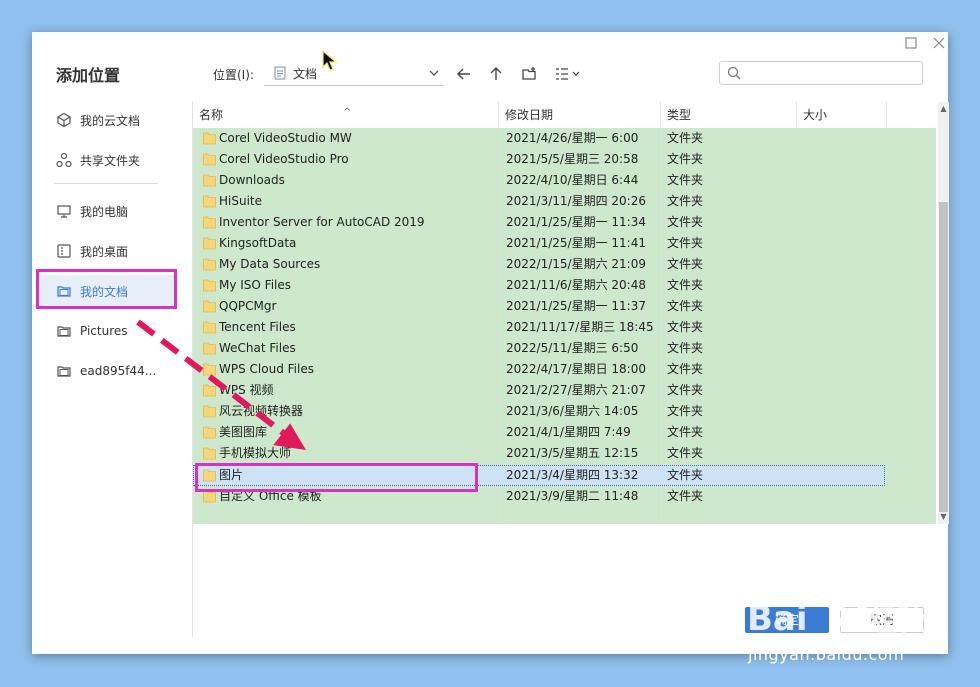 The image size is (980, 687). What do you see at coordinates (777, 619) in the screenshot?
I see `svg-text: Bai` at bounding box center [777, 619].